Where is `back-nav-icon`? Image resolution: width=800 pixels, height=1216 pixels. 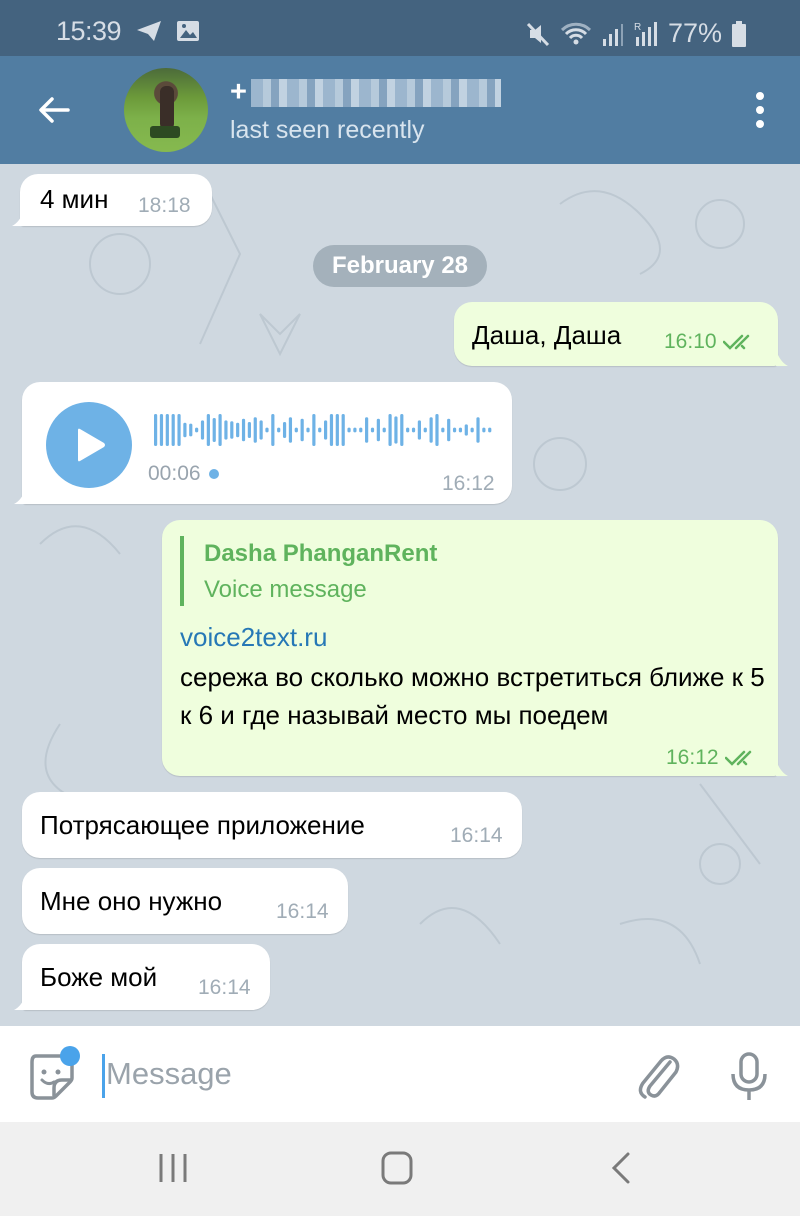
back-nav-icon is located at coordinates (620, 1168).